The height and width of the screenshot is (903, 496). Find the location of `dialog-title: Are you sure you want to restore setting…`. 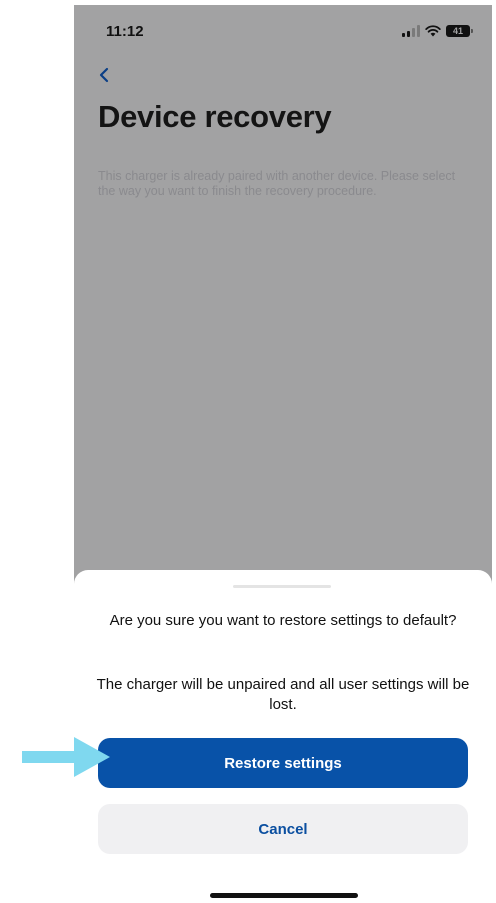

dialog-title: Are you sure you want to restore setting… is located at coordinates (283, 620).